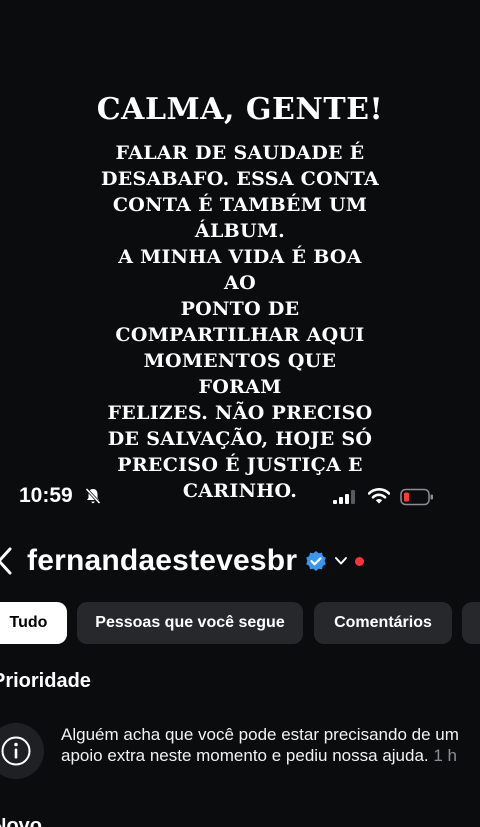 The image size is (480, 827). What do you see at coordinates (240, 465) in the screenshot?
I see `overlay-line: PRECISO É JUSTIÇA E` at bounding box center [240, 465].